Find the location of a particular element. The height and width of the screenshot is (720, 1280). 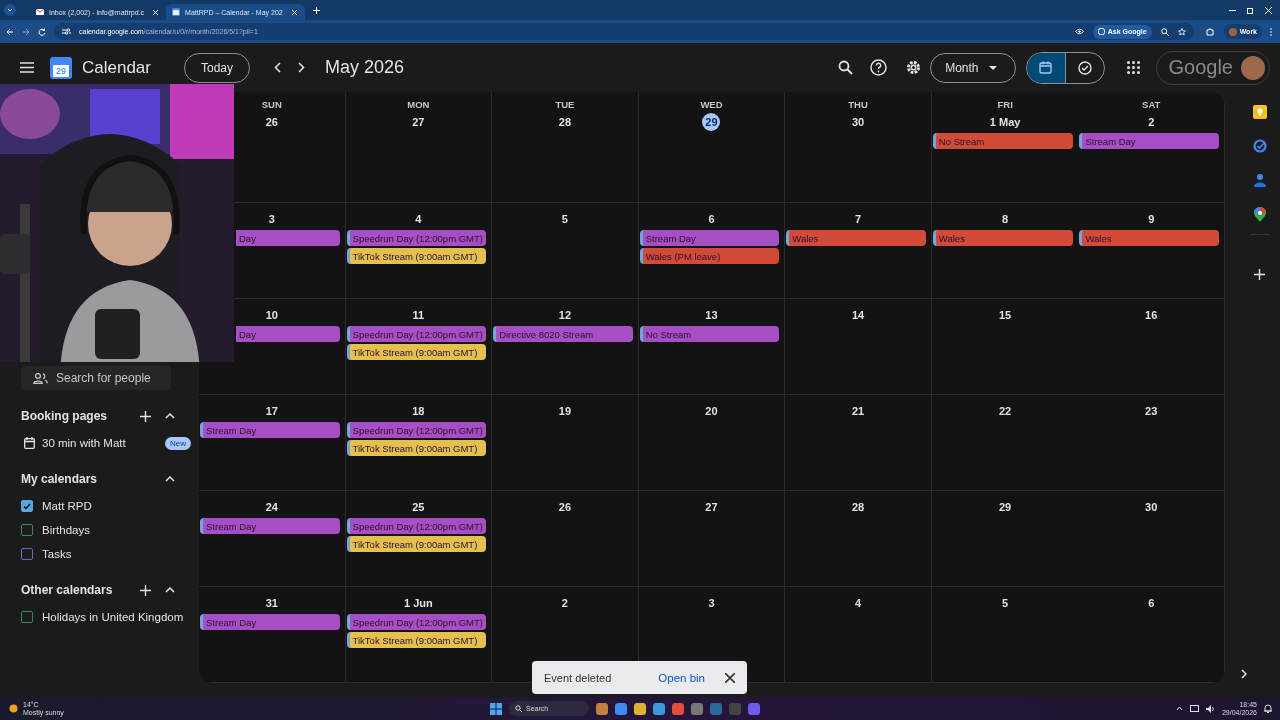

date-number: 21 is located at coordinates (858, 411).